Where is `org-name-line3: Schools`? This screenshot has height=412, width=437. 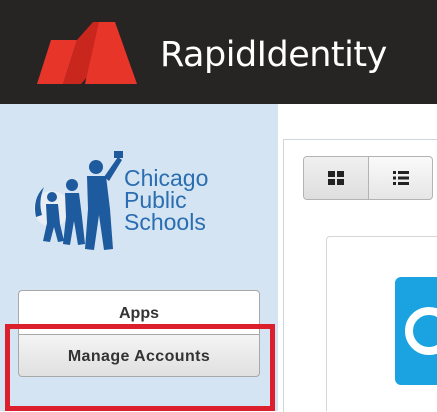 org-name-line3: Schools is located at coordinates (165, 222).